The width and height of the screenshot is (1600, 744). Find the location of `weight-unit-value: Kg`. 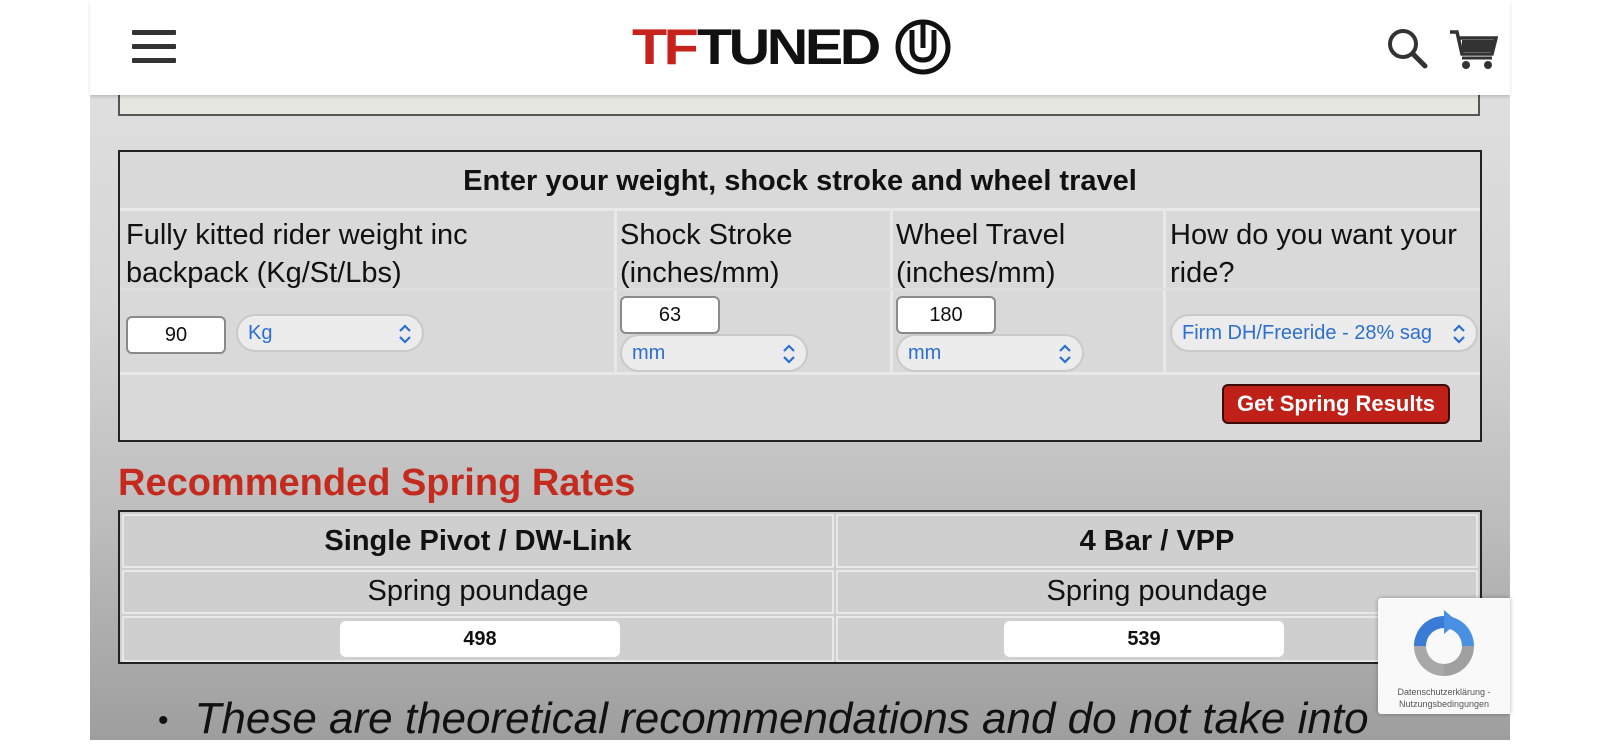

weight-unit-value: Kg is located at coordinates (260, 333).